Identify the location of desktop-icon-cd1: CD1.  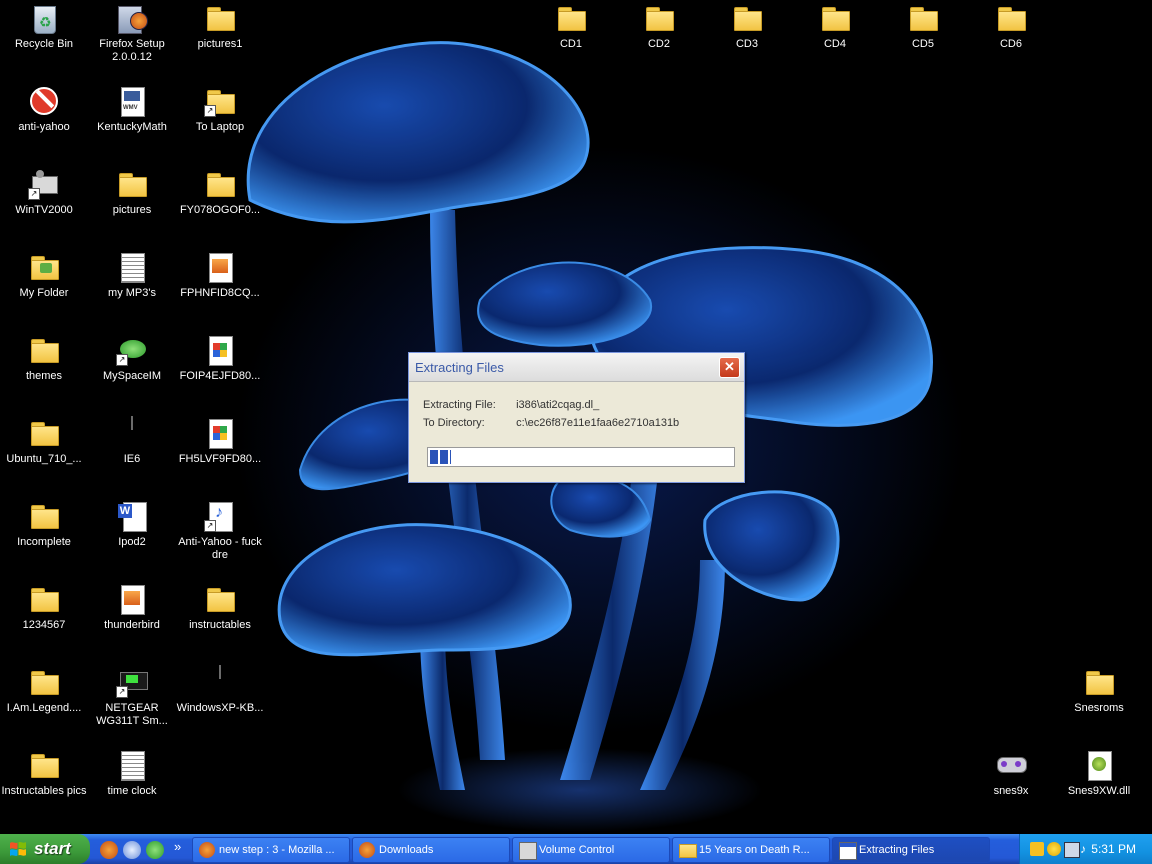
(571, 26).